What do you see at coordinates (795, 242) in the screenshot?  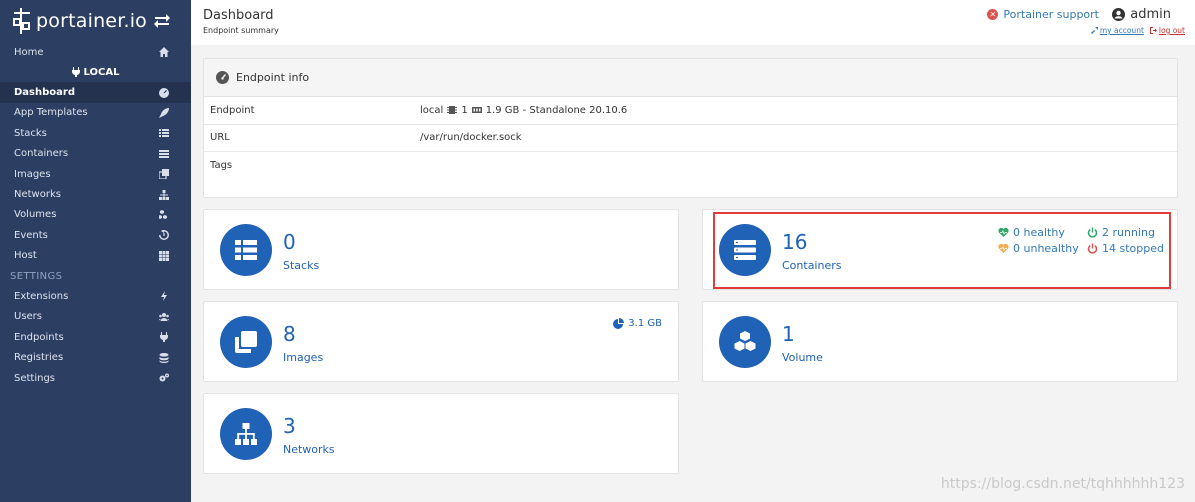 I see `containers-count: 16` at bounding box center [795, 242].